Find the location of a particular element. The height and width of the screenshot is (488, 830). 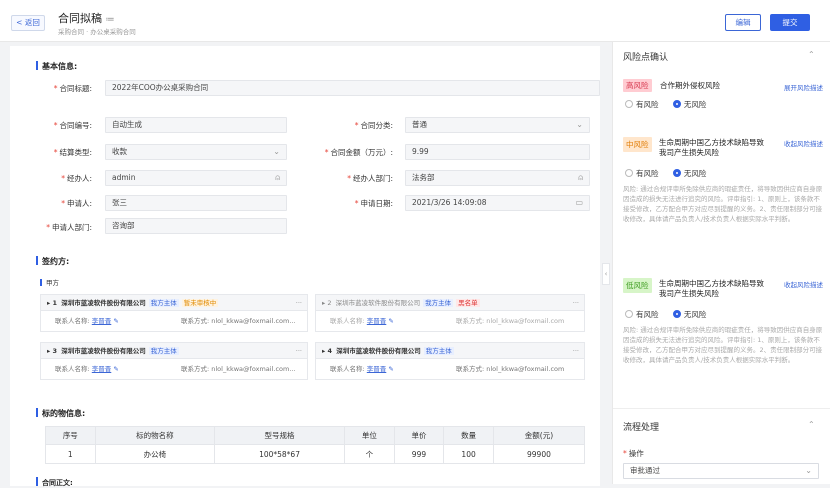

items-heading: 标的物信息: is located at coordinates (60, 413).